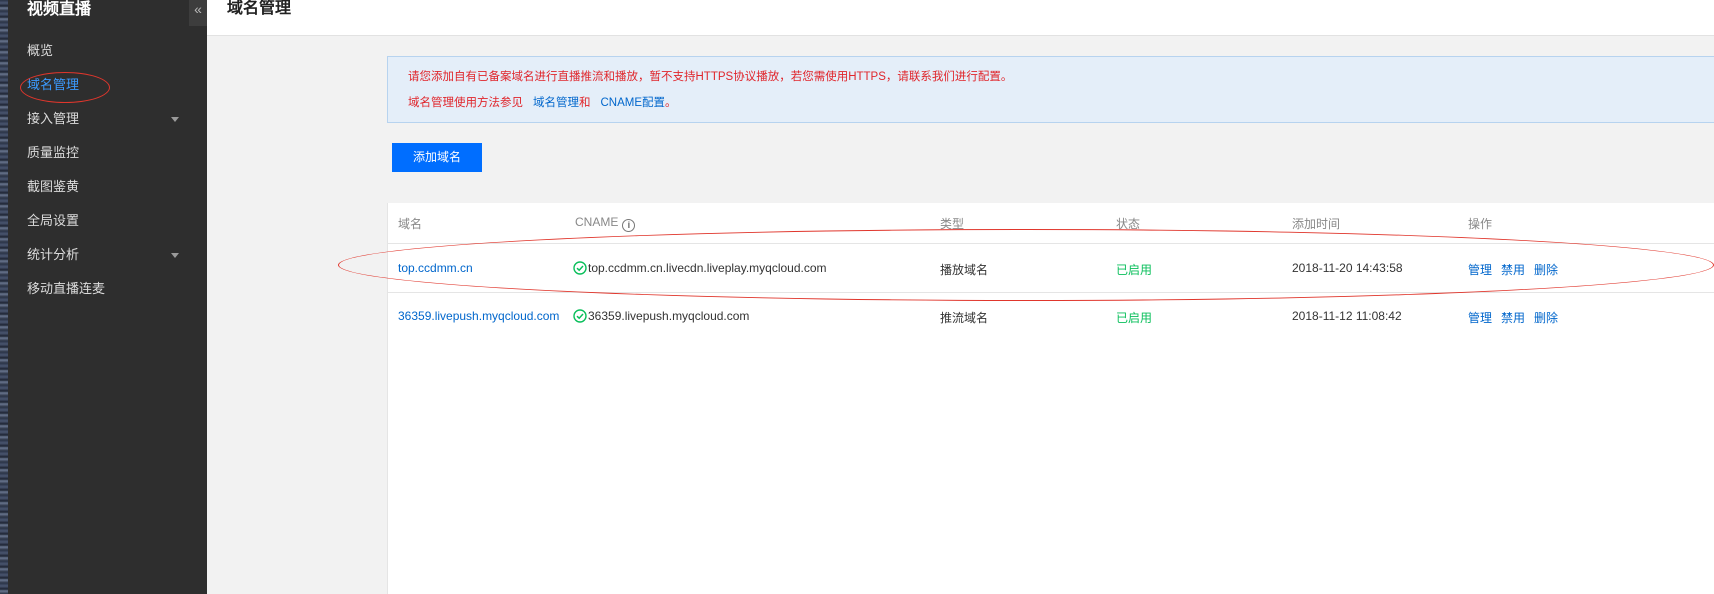 This screenshot has height=594, width=1714. I want to click on column-header-added-time: 添加时间, so click(1316, 224).